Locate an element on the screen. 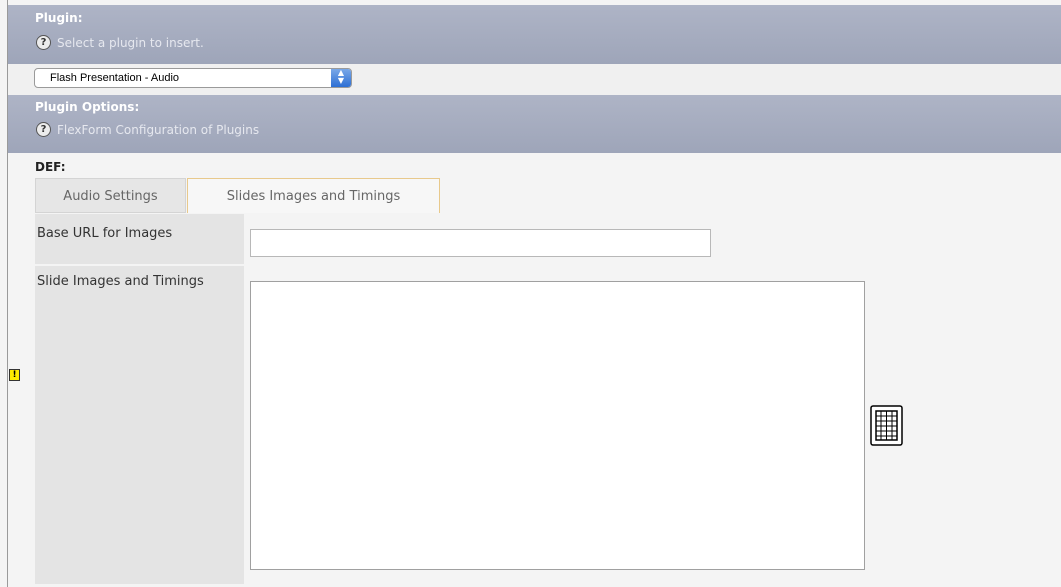  base-url-label: Base URL for Images is located at coordinates (105, 233).